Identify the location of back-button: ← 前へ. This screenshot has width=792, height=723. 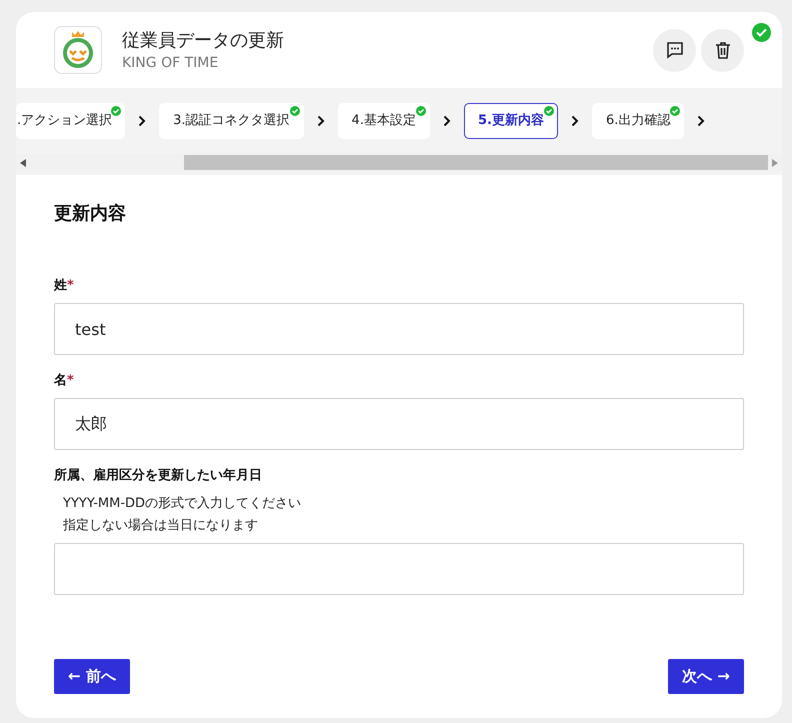
(92, 676).